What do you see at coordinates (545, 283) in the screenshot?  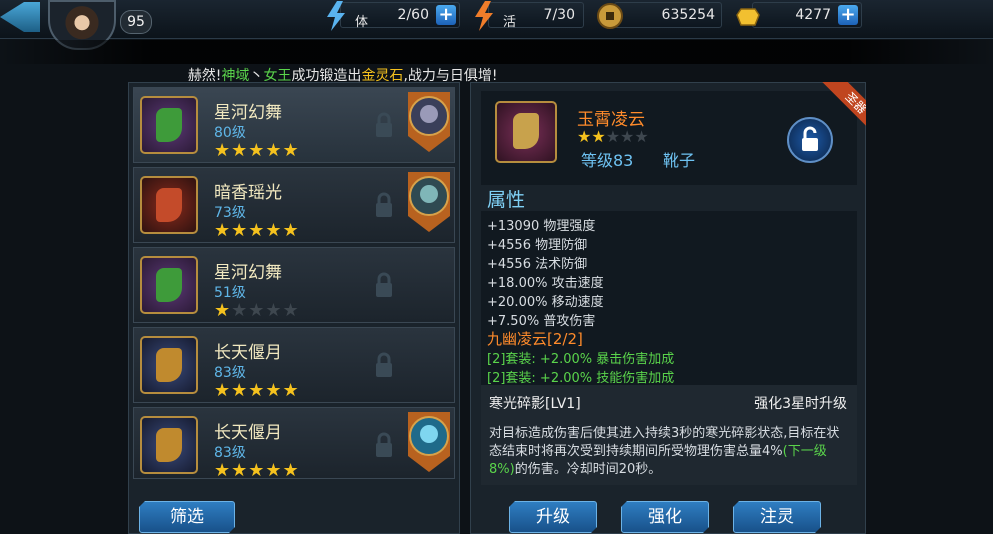 I see `attribute-line: +18.00% 攻击速度` at bounding box center [545, 283].